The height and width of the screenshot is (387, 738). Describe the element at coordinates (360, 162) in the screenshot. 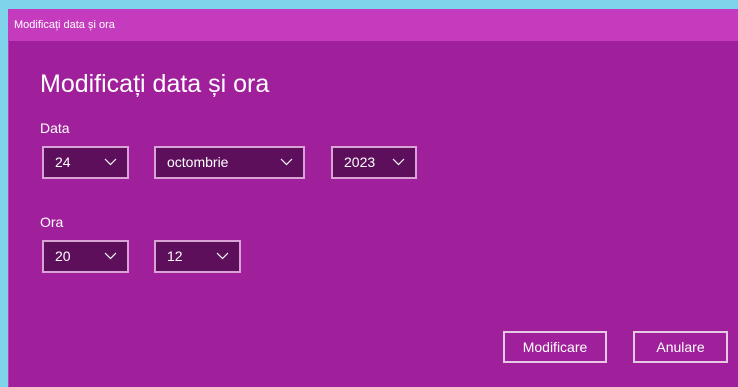

I see `year-value: 2023` at that location.